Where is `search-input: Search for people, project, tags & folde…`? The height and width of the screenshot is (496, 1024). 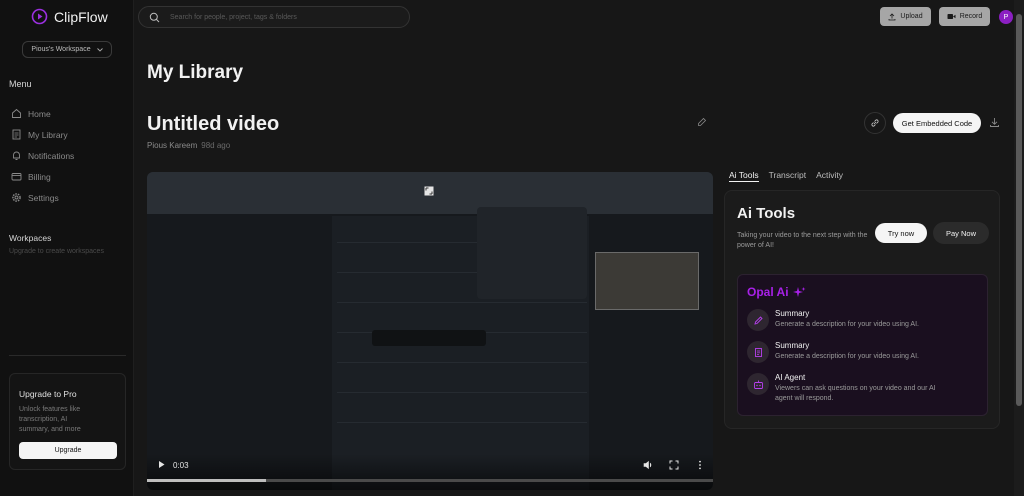
search-input: Search for people, project, tags & folde… is located at coordinates (274, 17).